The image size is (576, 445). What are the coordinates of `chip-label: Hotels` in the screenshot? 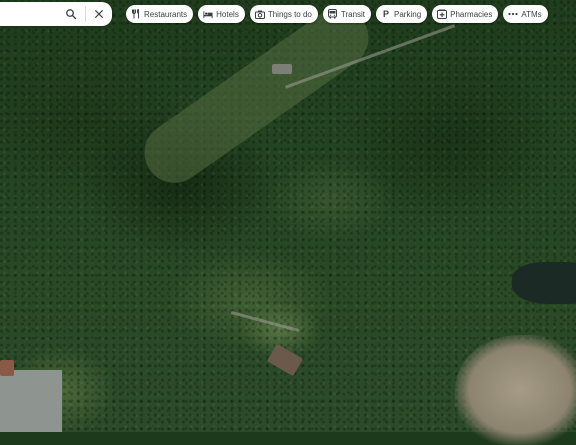 It's located at (227, 14).